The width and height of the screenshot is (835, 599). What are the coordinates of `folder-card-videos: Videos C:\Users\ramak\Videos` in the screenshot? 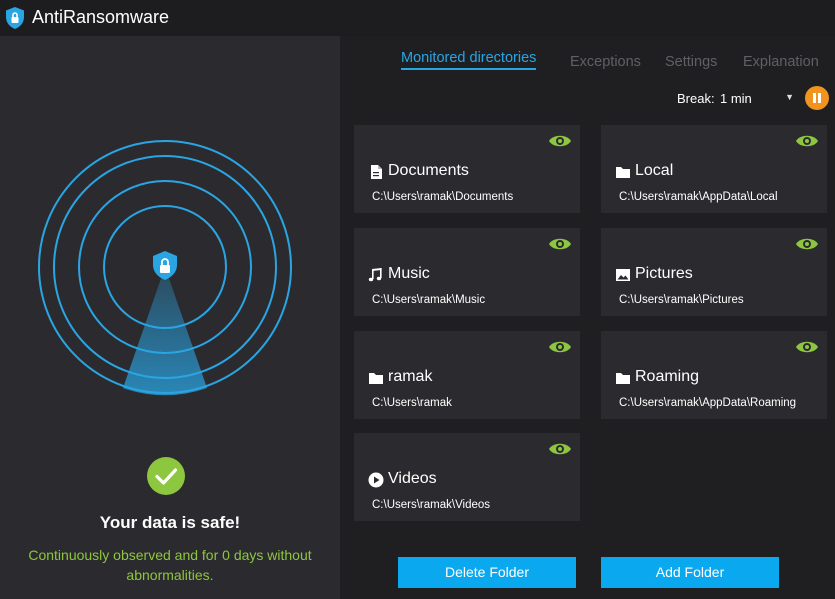 It's located at (467, 477).